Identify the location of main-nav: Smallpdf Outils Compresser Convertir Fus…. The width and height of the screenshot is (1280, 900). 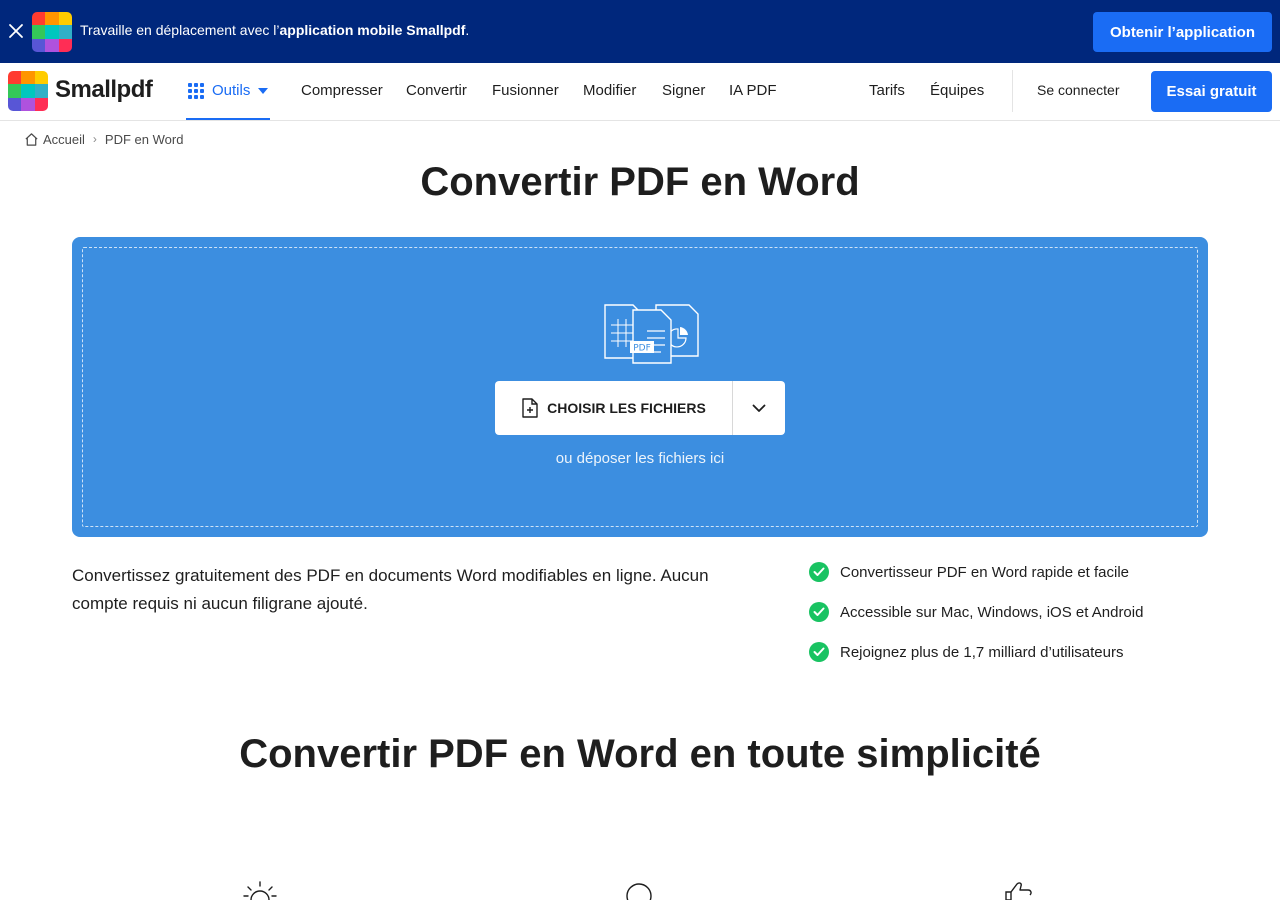
(640, 92).